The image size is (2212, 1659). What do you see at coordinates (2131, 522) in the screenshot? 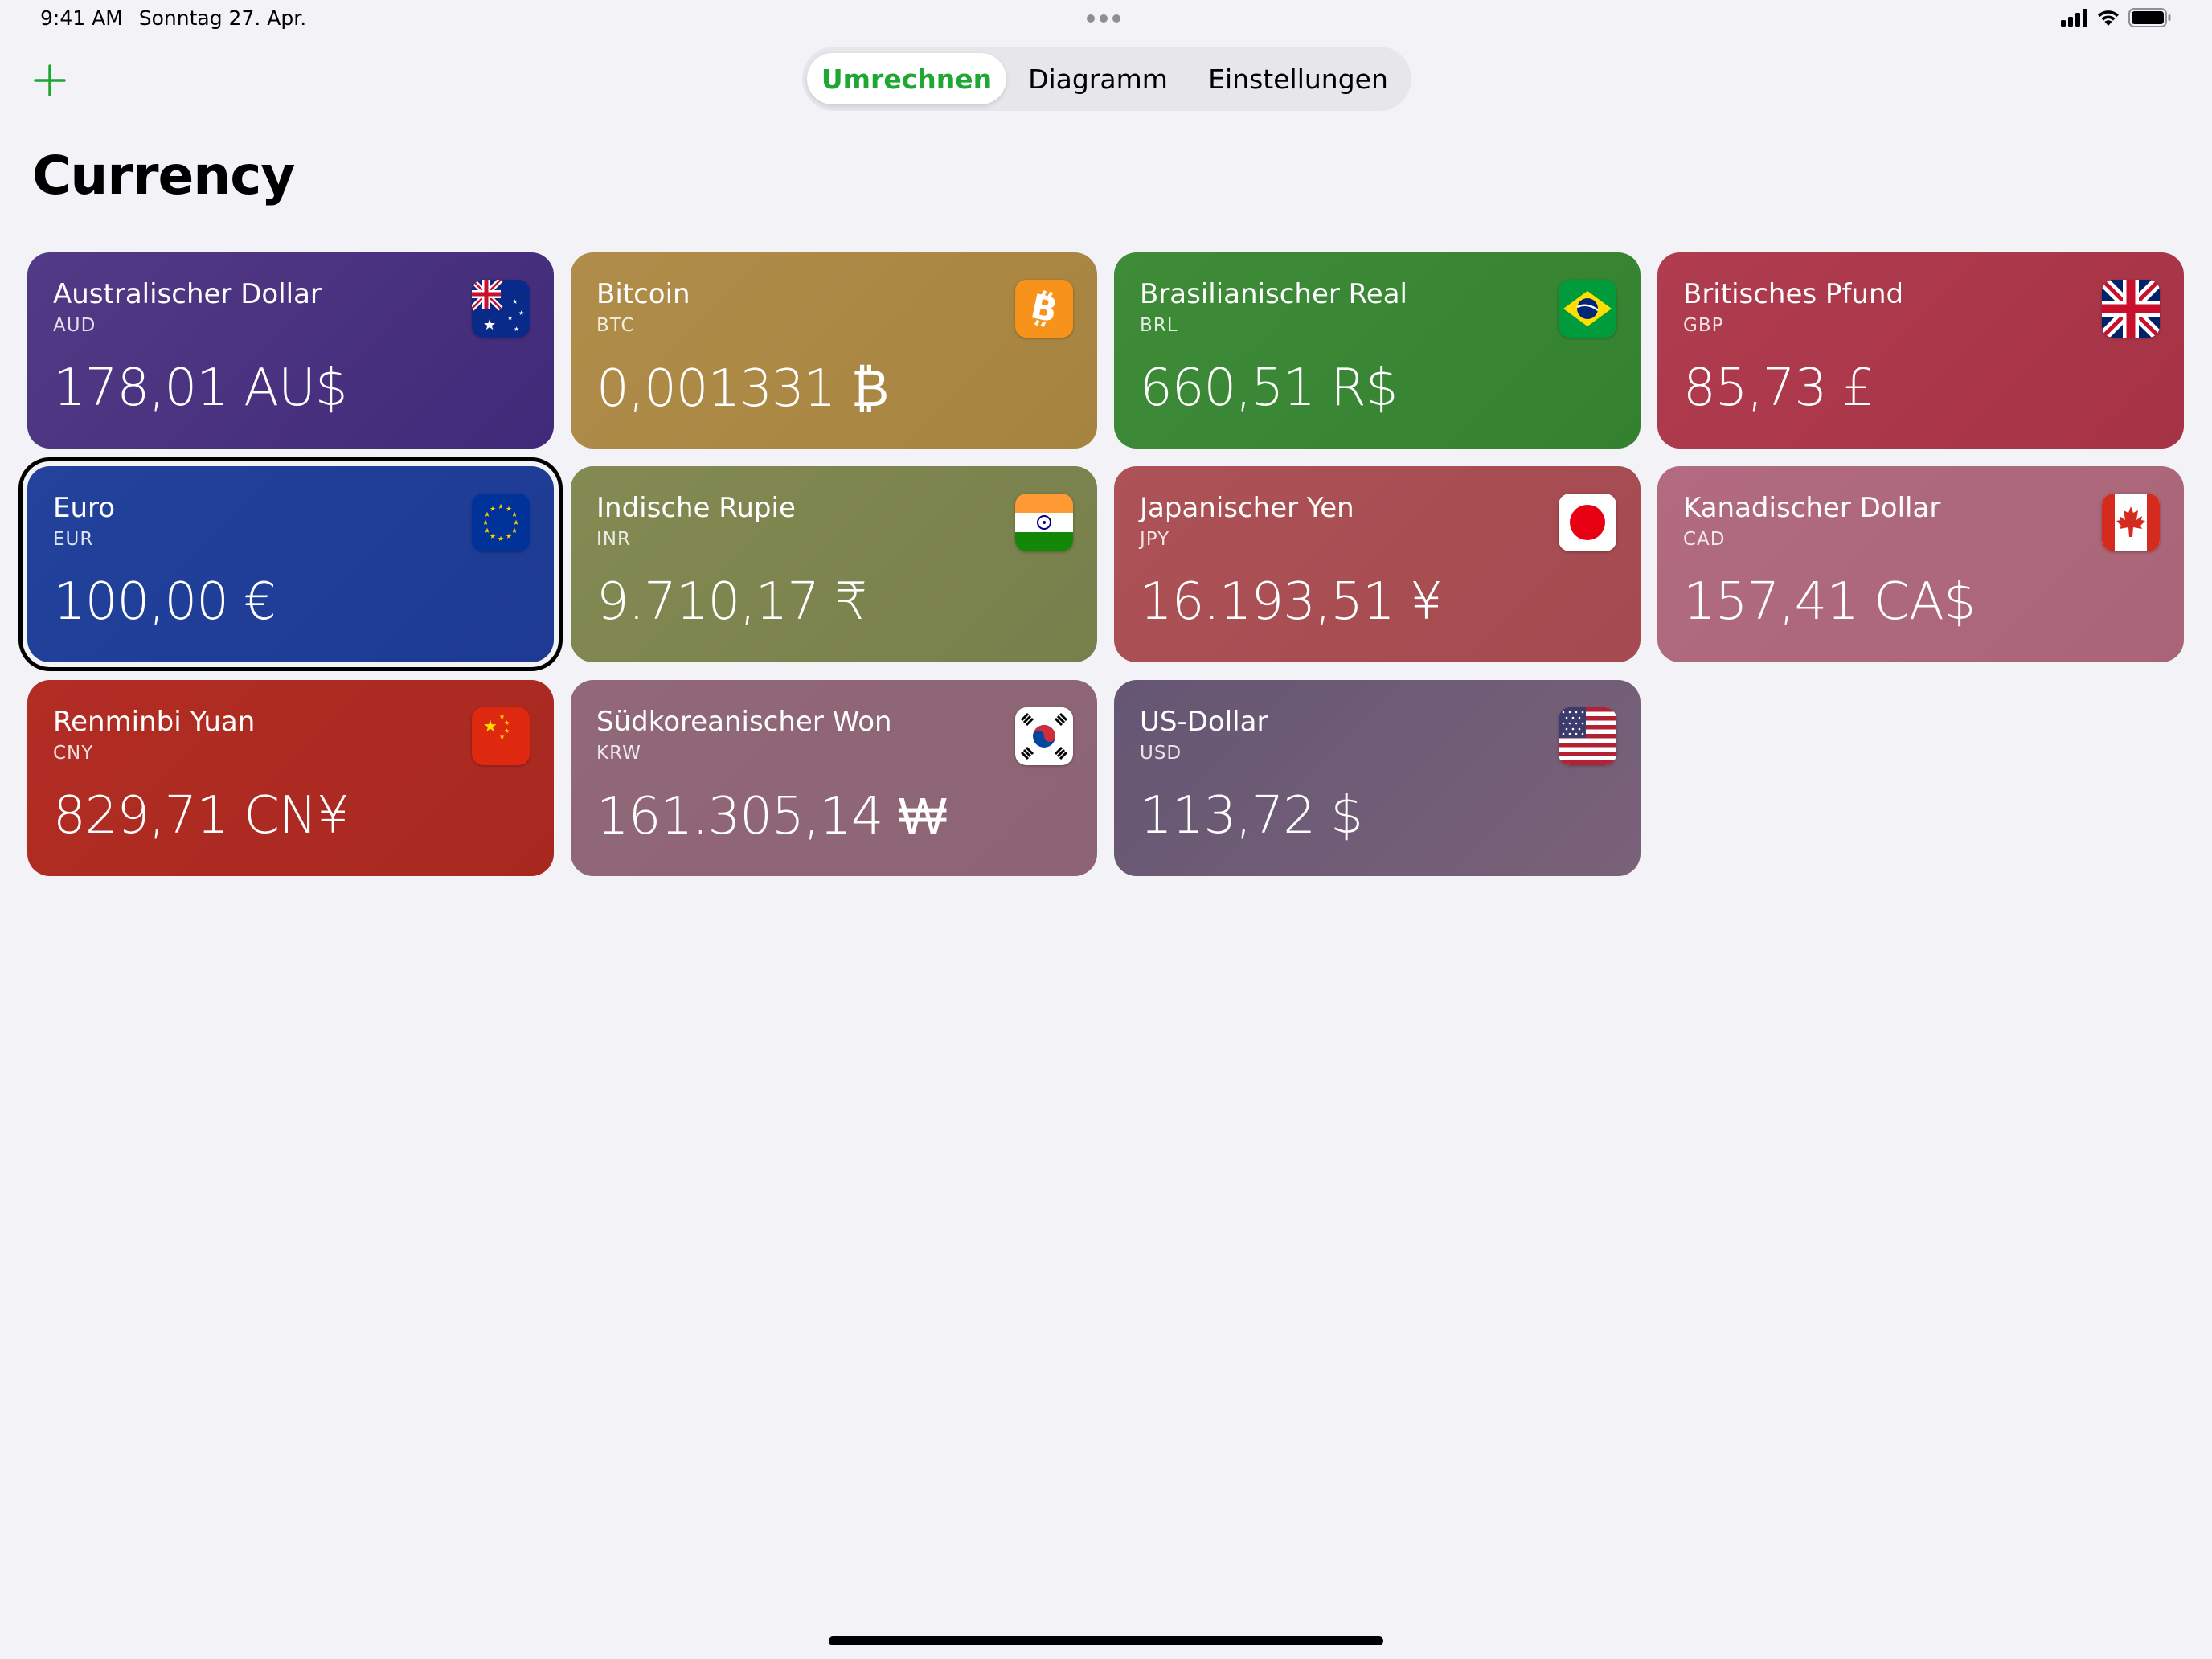
I see `canada-flag-icon` at bounding box center [2131, 522].